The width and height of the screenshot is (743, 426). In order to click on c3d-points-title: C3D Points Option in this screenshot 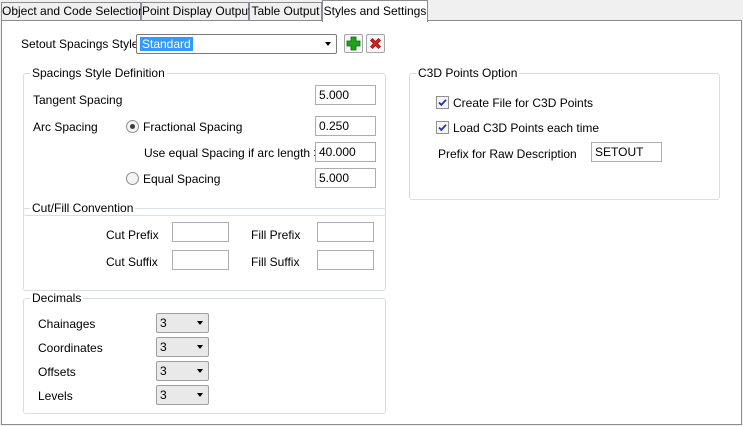, I will do `click(468, 73)`.